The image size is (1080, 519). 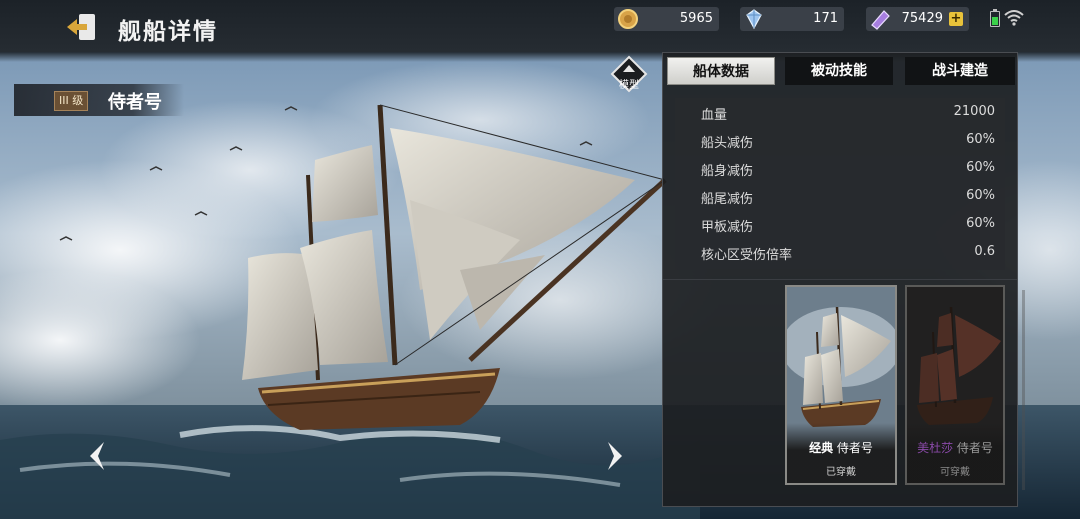 What do you see at coordinates (629, 85) in the screenshot?
I see `model-label: 模型` at bounding box center [629, 85].